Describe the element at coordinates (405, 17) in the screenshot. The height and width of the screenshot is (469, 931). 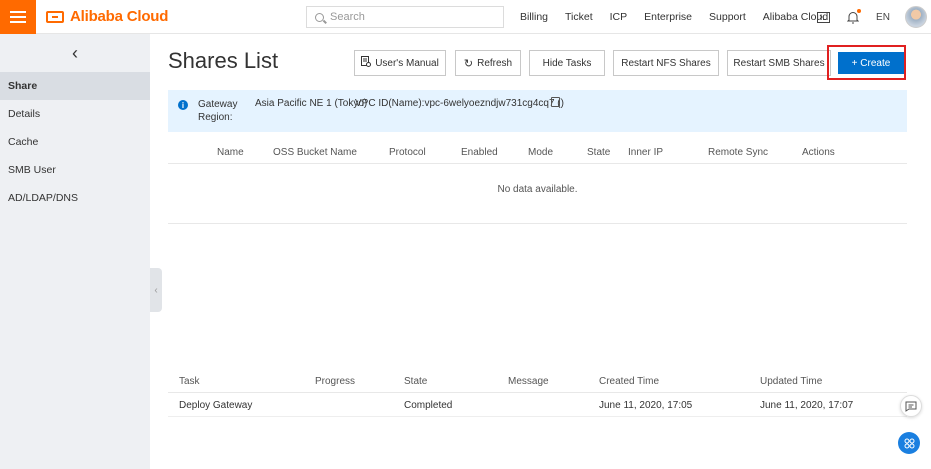
I see `search-input: Search` at that location.